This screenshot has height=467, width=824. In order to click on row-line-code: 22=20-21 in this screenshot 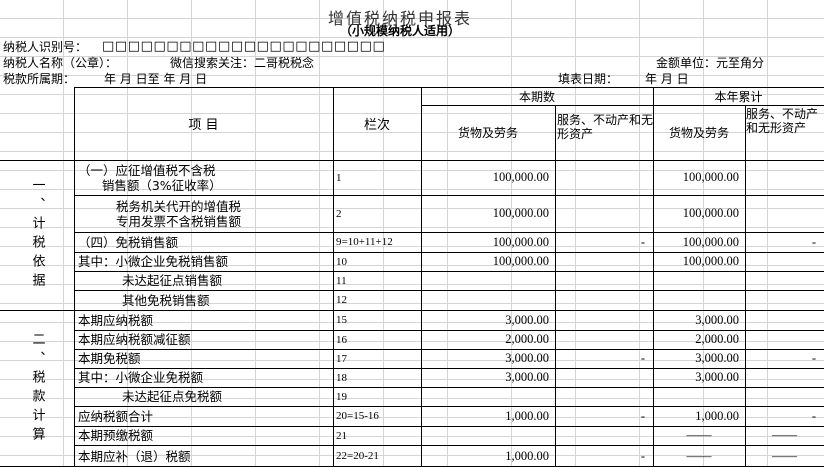, I will do `click(357, 456)`.